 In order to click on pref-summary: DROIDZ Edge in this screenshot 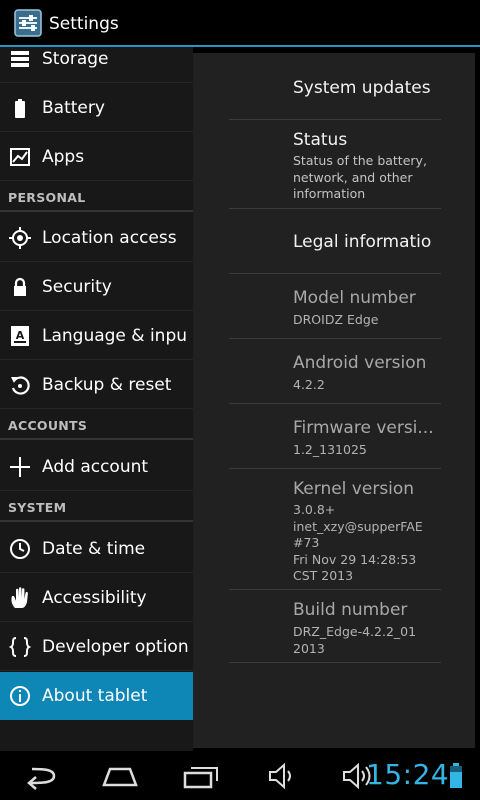, I will do `click(336, 319)`.